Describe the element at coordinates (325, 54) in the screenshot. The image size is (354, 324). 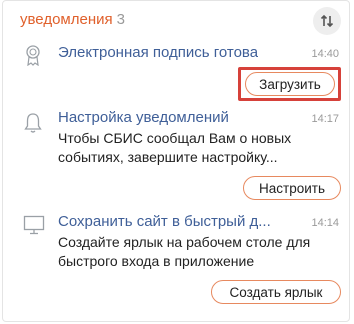
I see `notification-time: 14:40` at that location.